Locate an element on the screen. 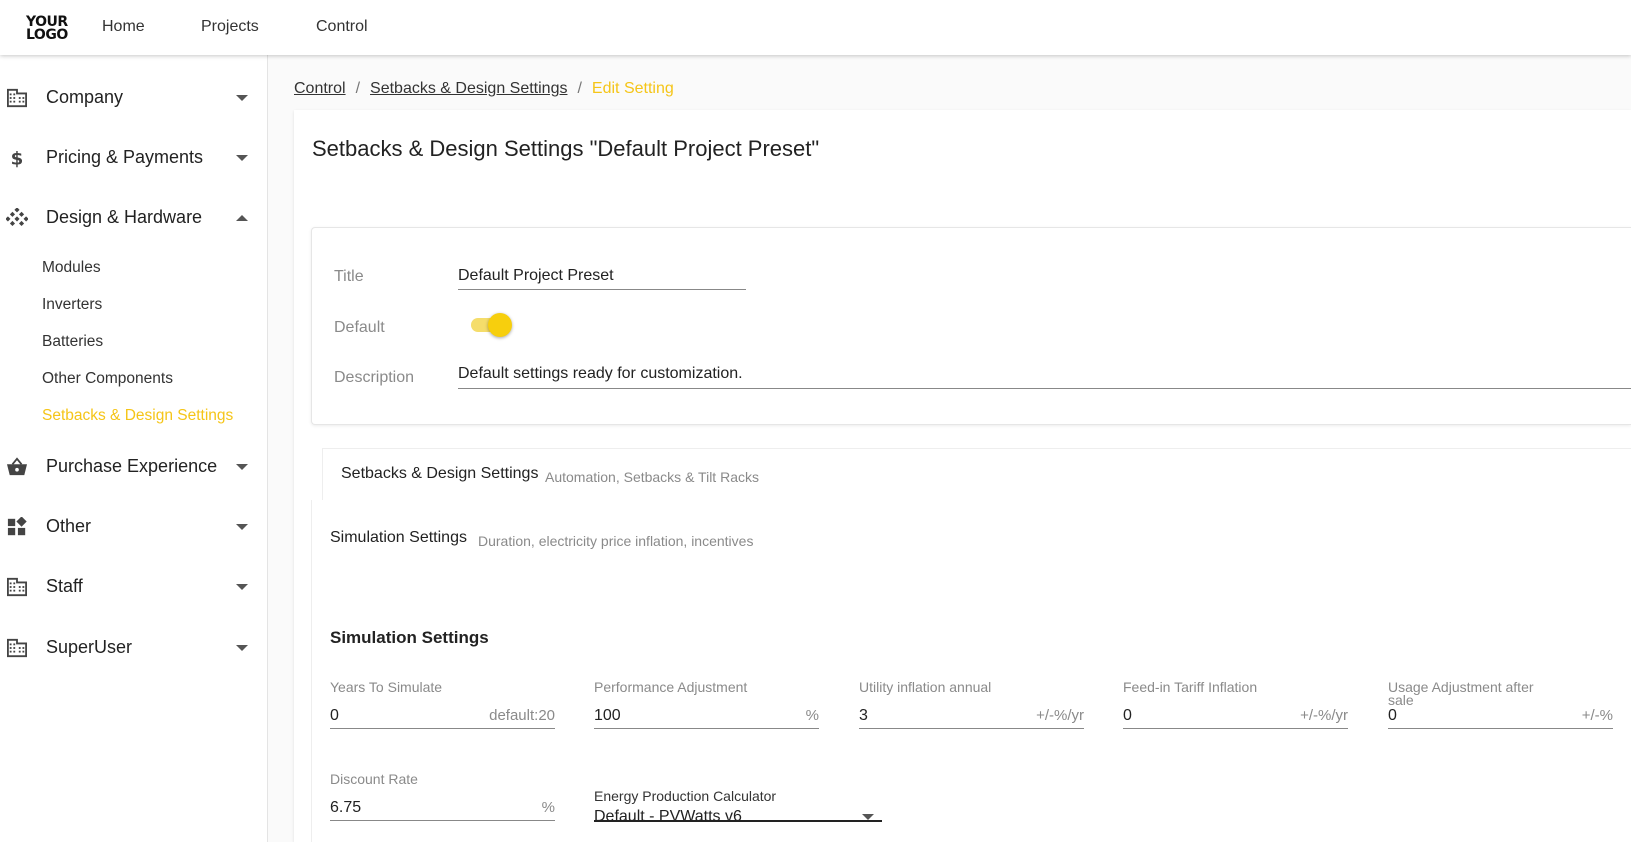  discount-rate-field: Discount Rate 6.75 % is located at coordinates (442, 797).